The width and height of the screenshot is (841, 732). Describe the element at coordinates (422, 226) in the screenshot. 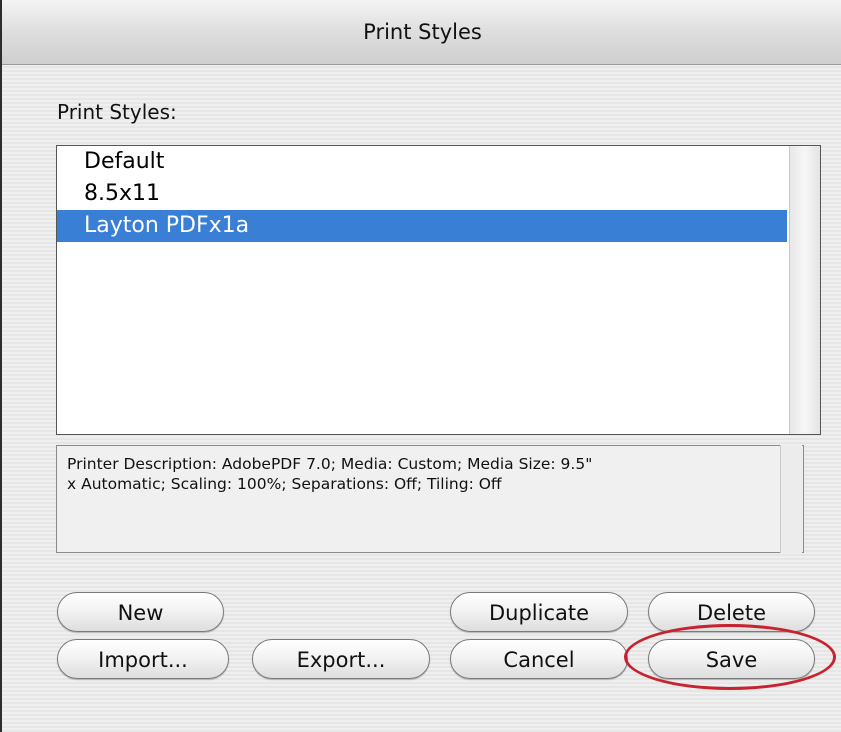

I see `list-item-layton-pdfx1a: Layton PDFx1a` at that location.